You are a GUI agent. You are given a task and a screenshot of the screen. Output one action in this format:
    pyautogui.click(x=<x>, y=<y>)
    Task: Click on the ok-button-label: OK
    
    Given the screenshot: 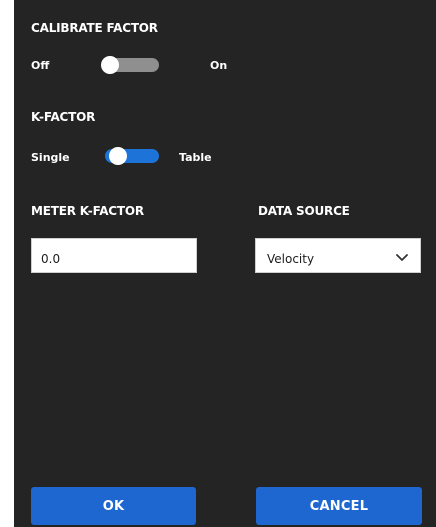 What is the action you would take?
    pyautogui.click(x=113, y=506)
    